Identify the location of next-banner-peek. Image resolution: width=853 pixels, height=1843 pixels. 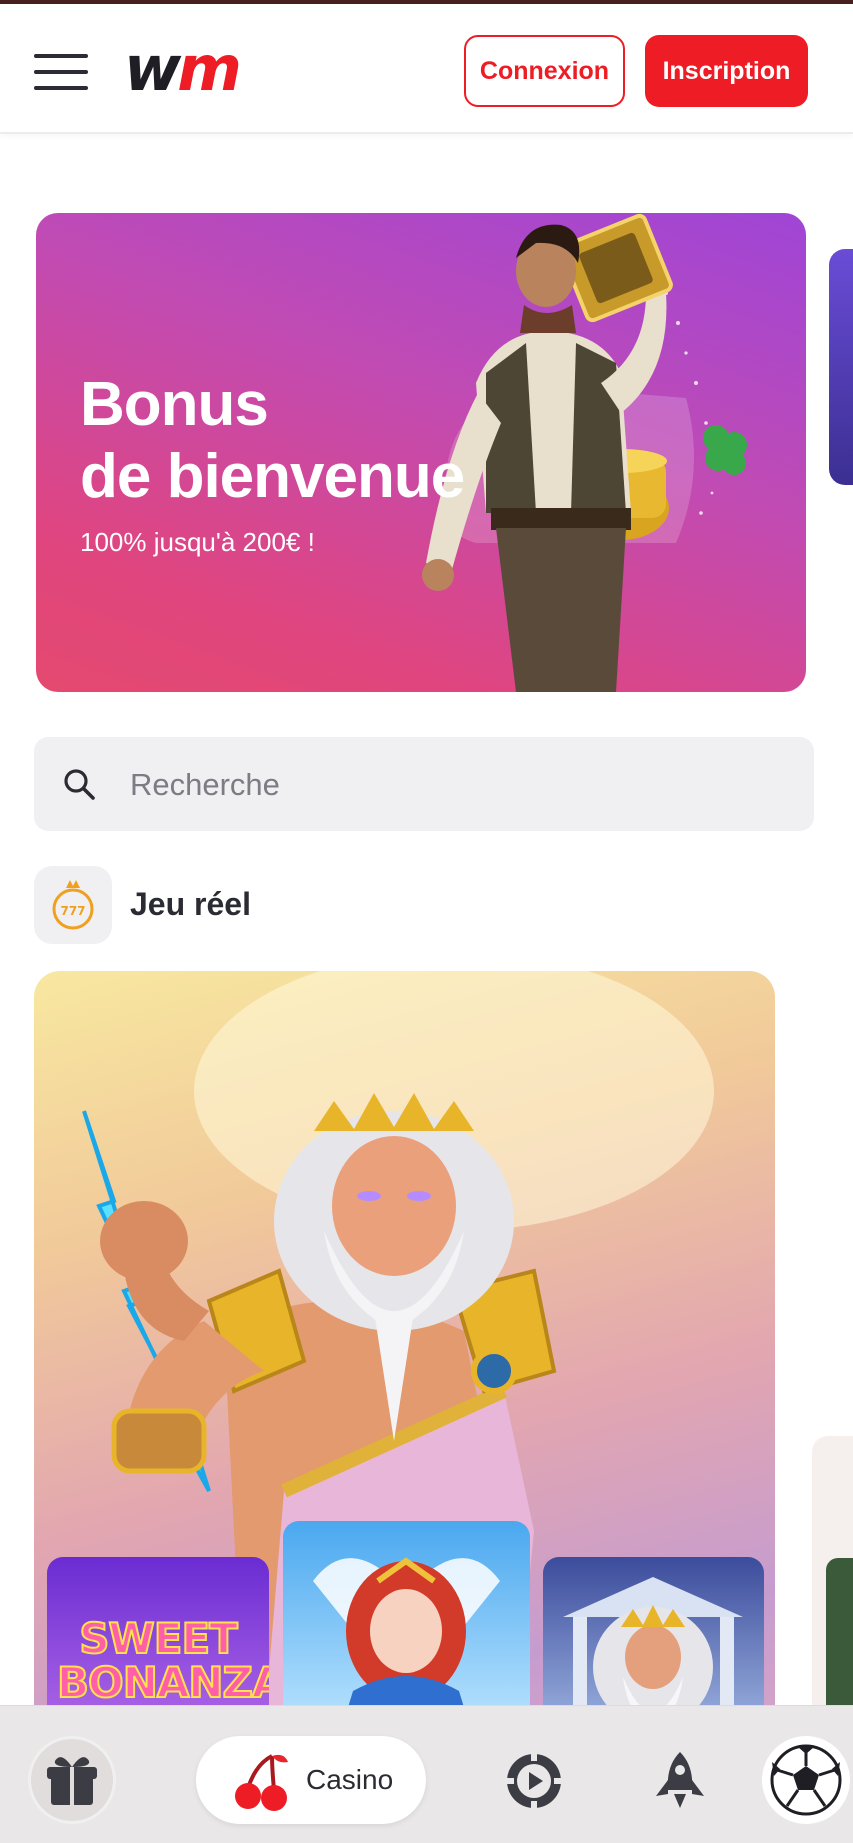
(841, 367).